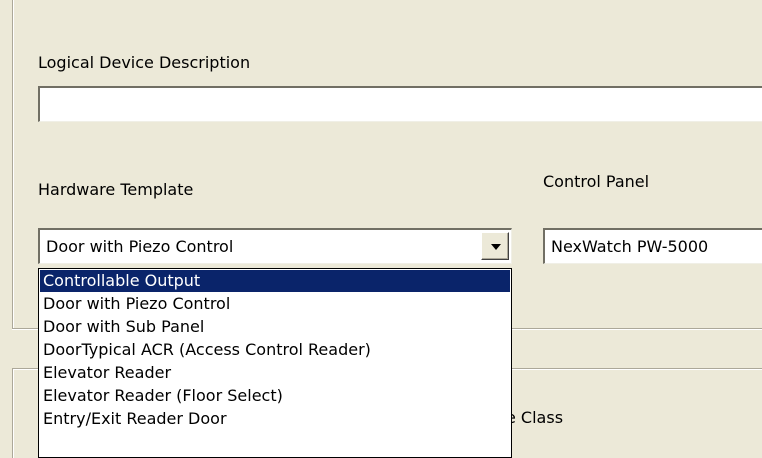 Image resolution: width=762 pixels, height=458 pixels. Describe the element at coordinates (13, 165) in the screenshot. I see `frame-left-divider` at that location.